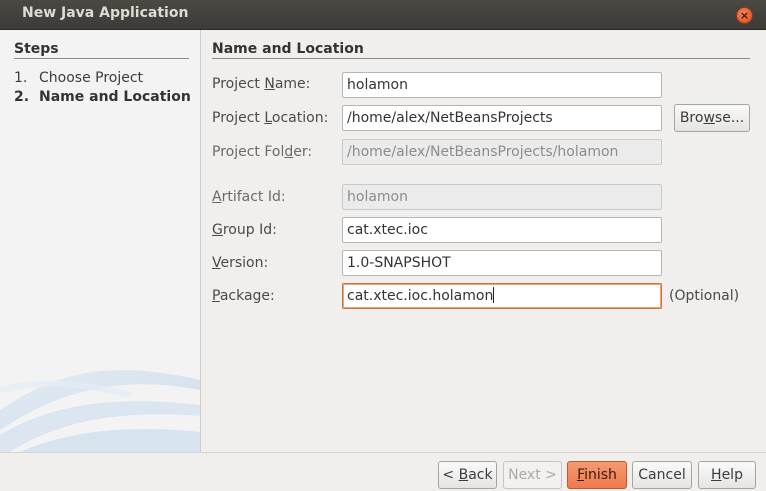 The image size is (766, 491). I want to click on wizard-decoration-graphic, so click(100, 411).